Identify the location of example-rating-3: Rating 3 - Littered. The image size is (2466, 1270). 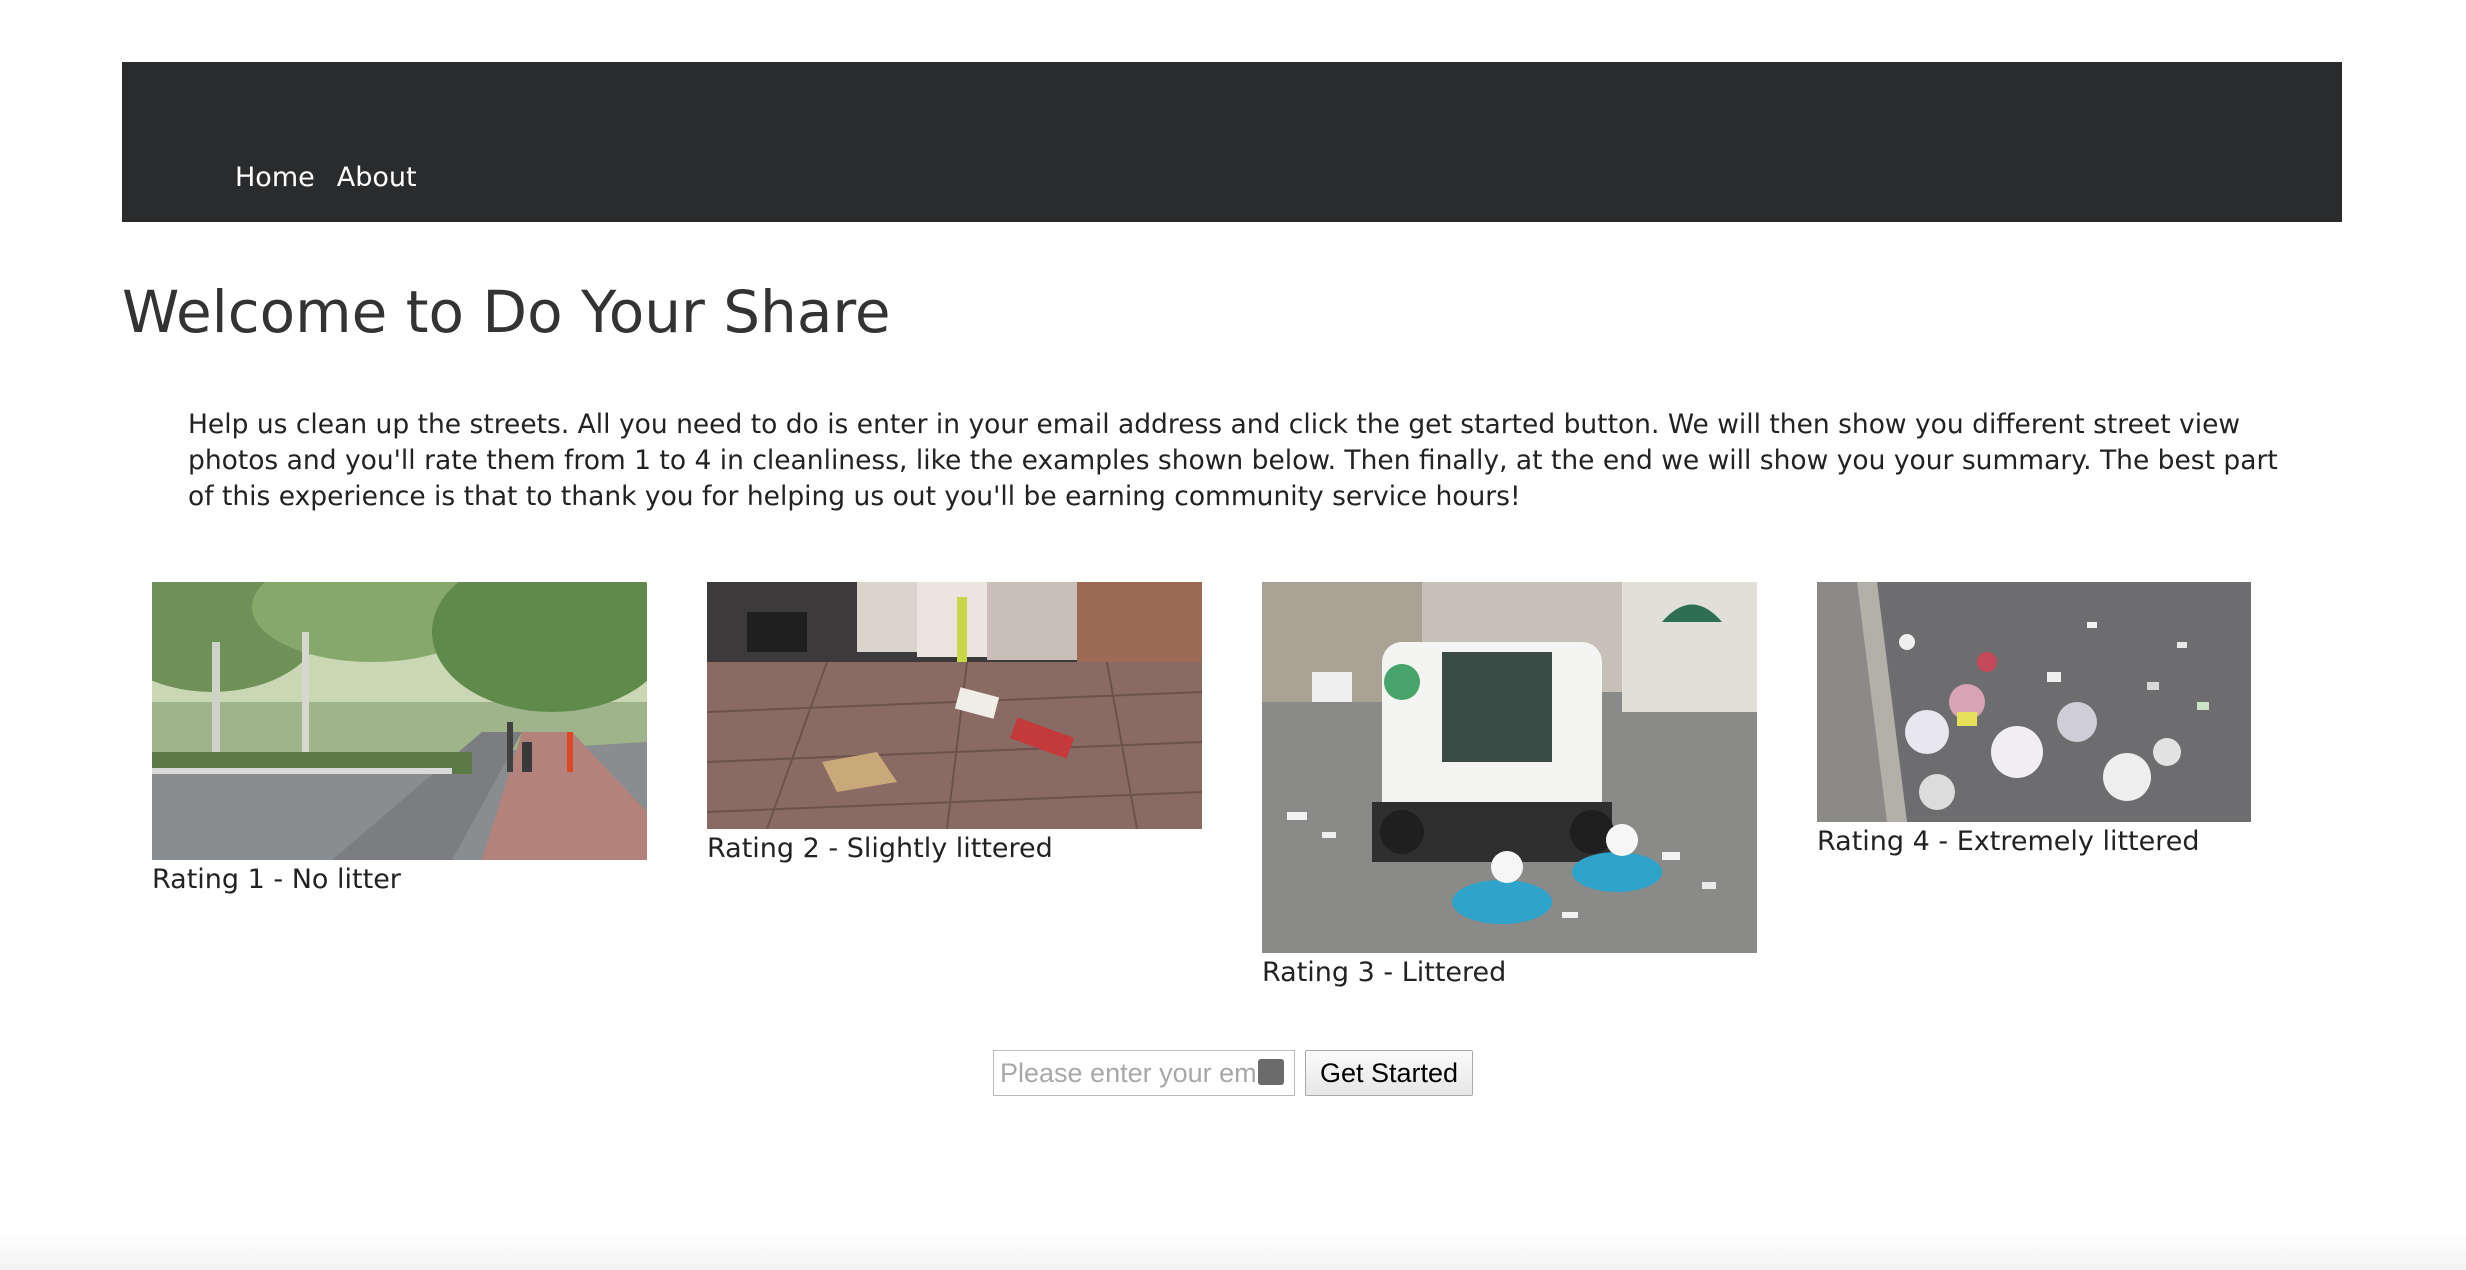
(1509, 786).